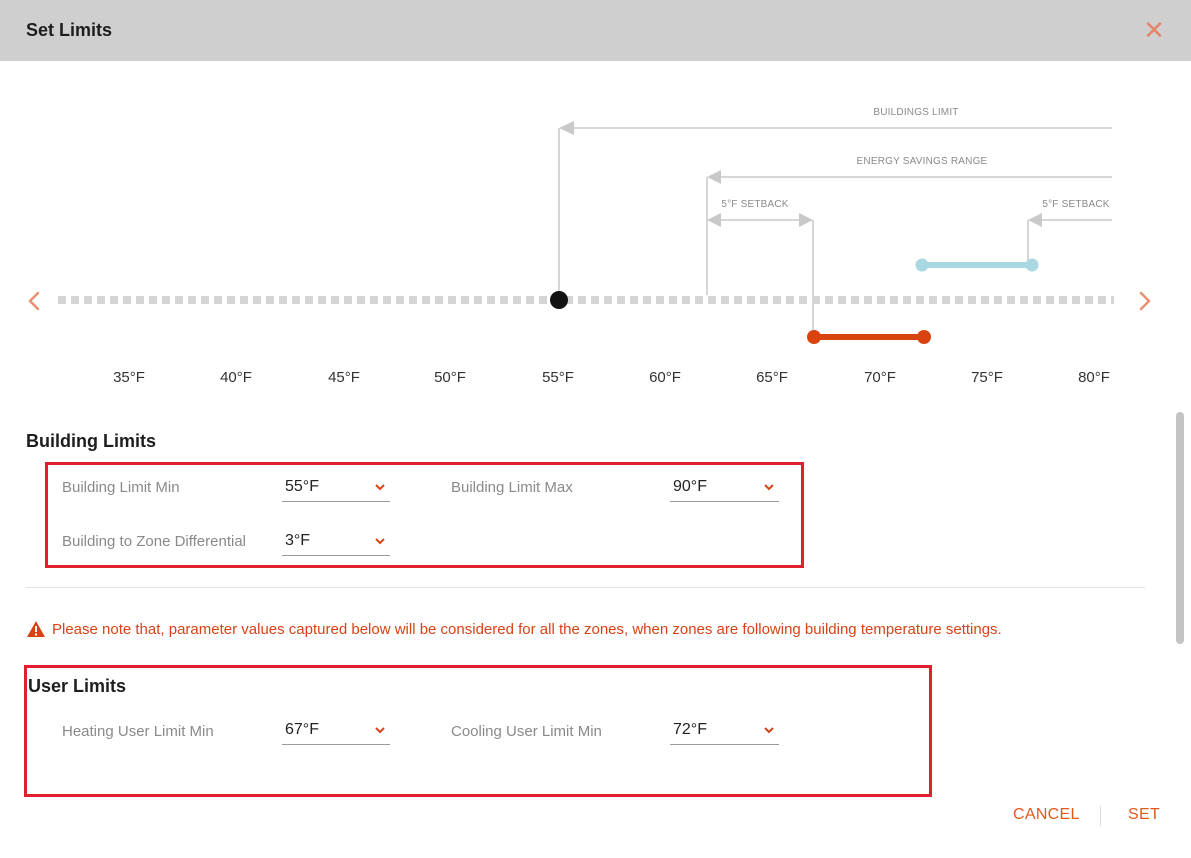  Describe the element at coordinates (806, 220) in the screenshot. I see `setback-left-arrow-end` at that location.